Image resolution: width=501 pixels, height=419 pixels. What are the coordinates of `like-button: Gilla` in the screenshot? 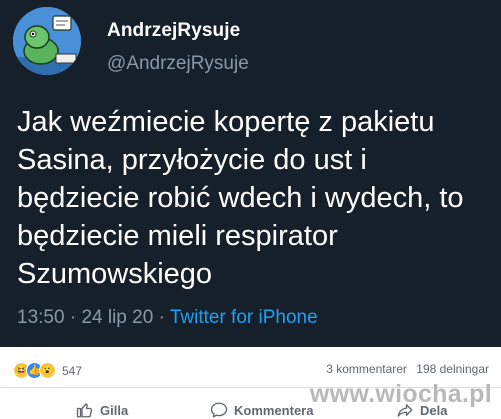 It's located at (102, 410).